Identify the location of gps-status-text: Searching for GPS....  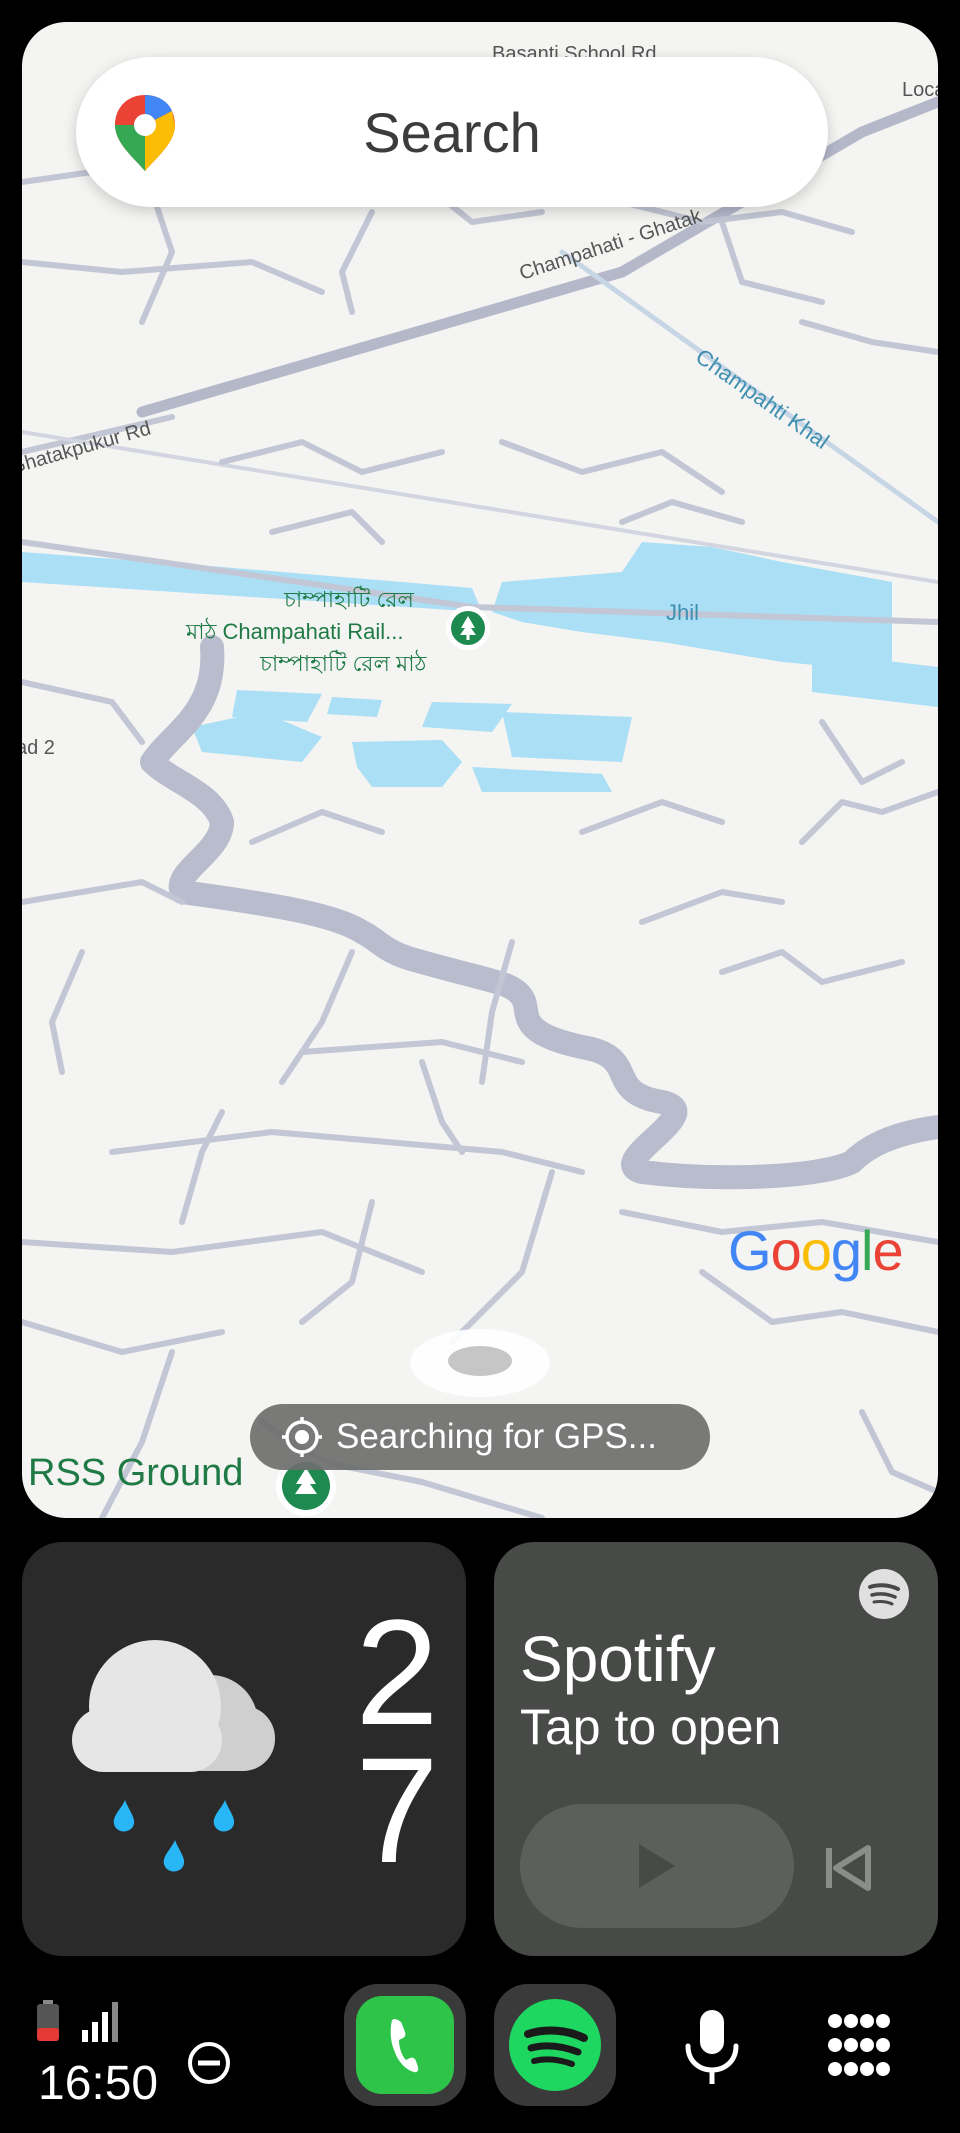
(496, 1436).